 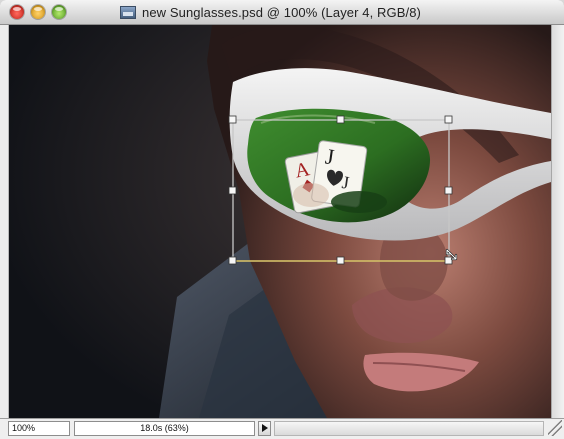 I want to click on status-bar: 100% 18.0s (63%), so click(x=282, y=428).